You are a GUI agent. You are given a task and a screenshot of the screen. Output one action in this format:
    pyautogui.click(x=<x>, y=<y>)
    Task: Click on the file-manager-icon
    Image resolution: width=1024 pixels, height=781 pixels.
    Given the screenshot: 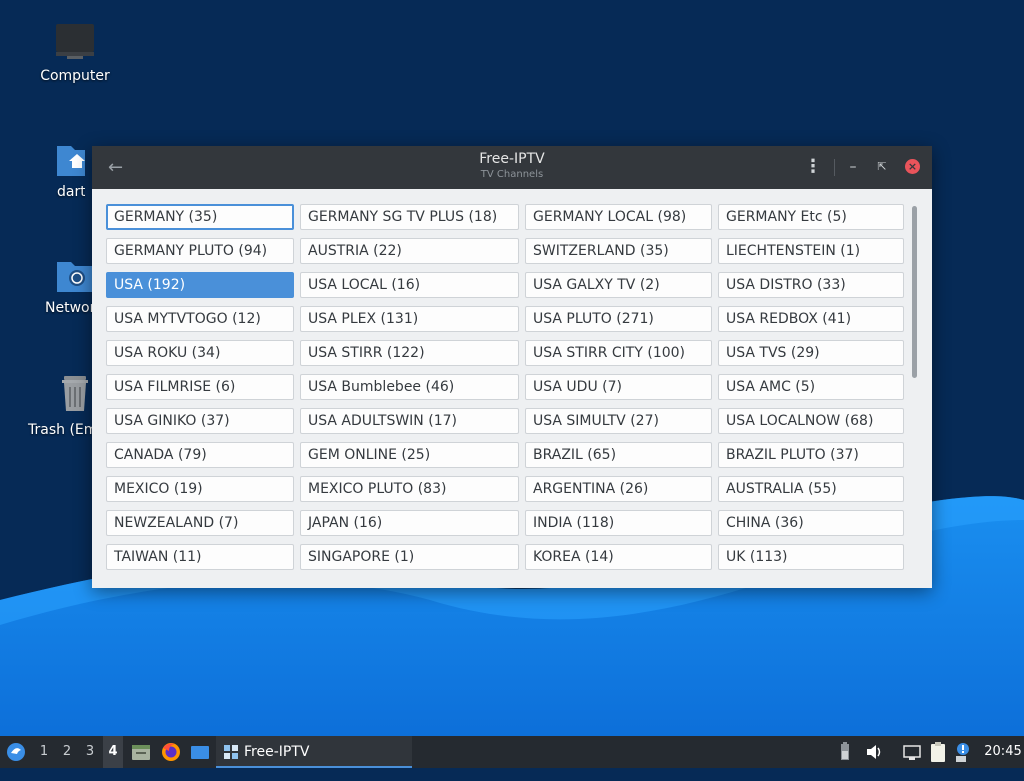 What is the action you would take?
    pyautogui.click(x=141, y=752)
    